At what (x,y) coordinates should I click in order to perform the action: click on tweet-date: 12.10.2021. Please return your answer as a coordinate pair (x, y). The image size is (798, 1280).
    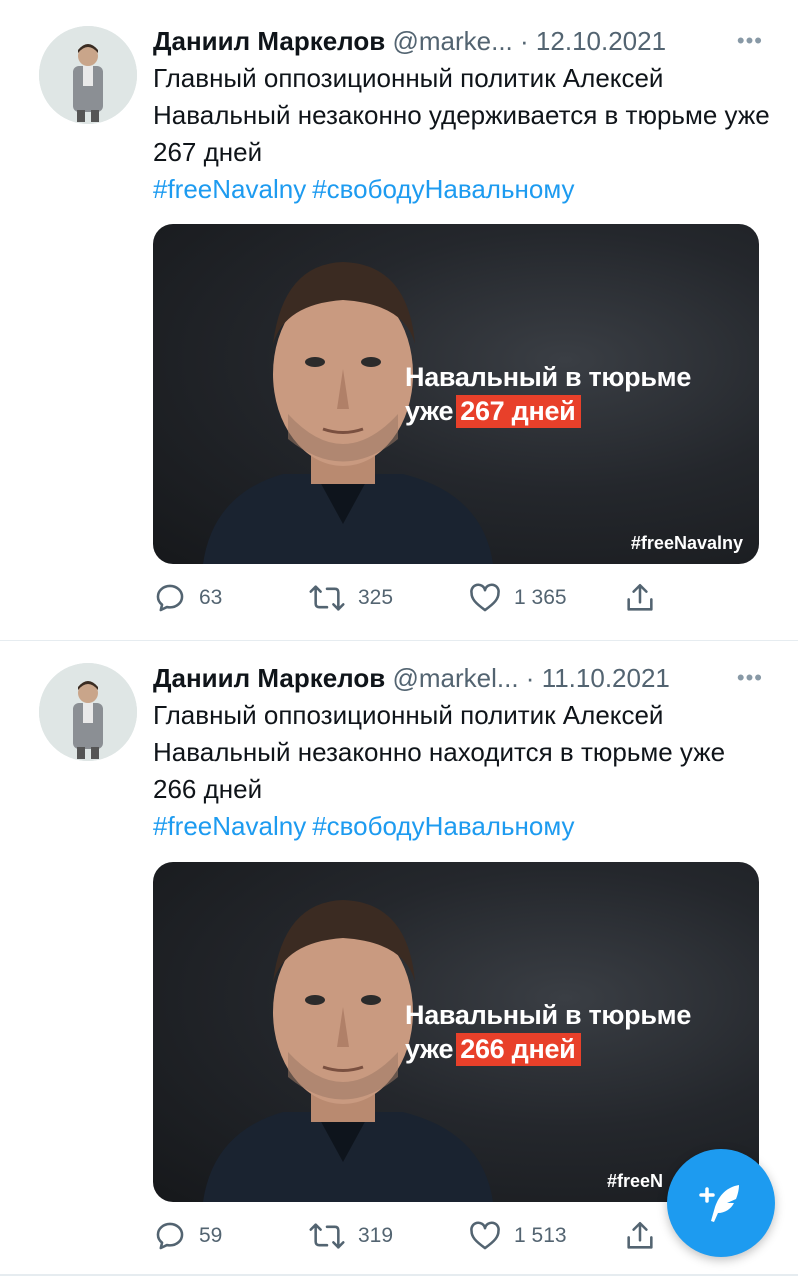
    Looking at the image, I should click on (601, 41).